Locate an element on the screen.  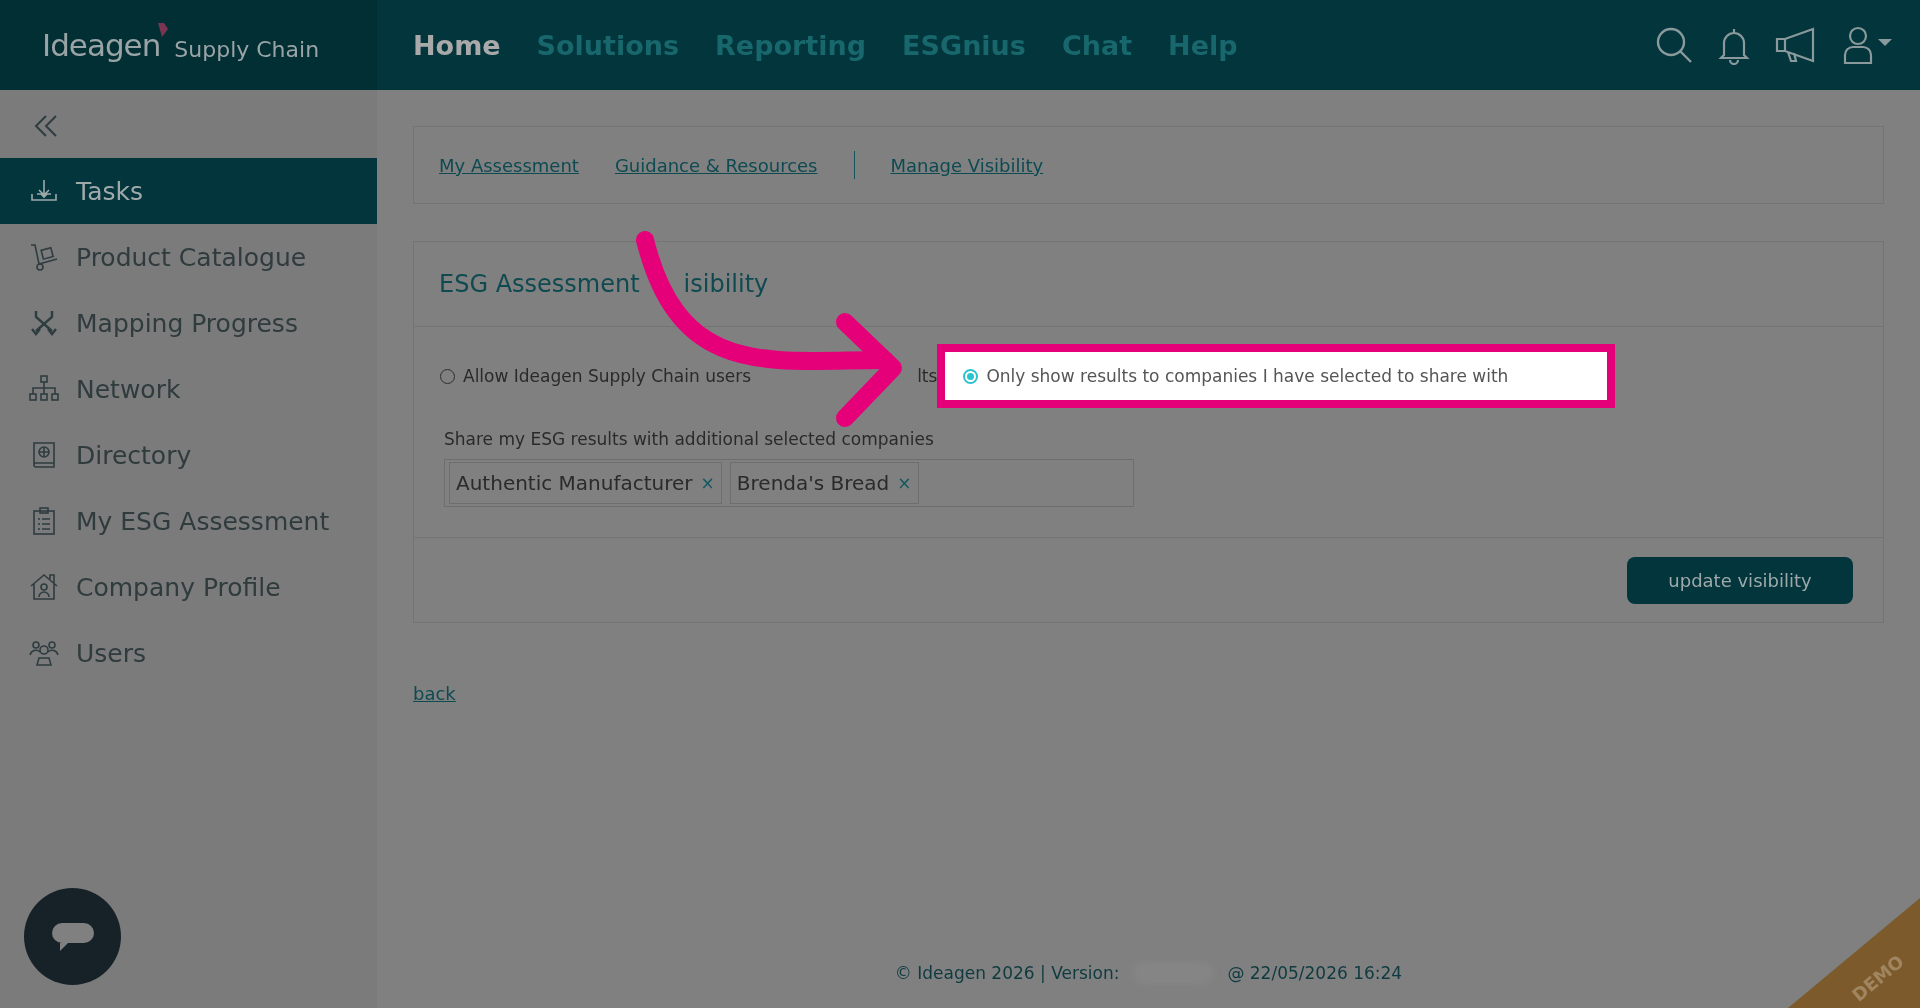
sidebar-item: Users is located at coordinates (188, 653).